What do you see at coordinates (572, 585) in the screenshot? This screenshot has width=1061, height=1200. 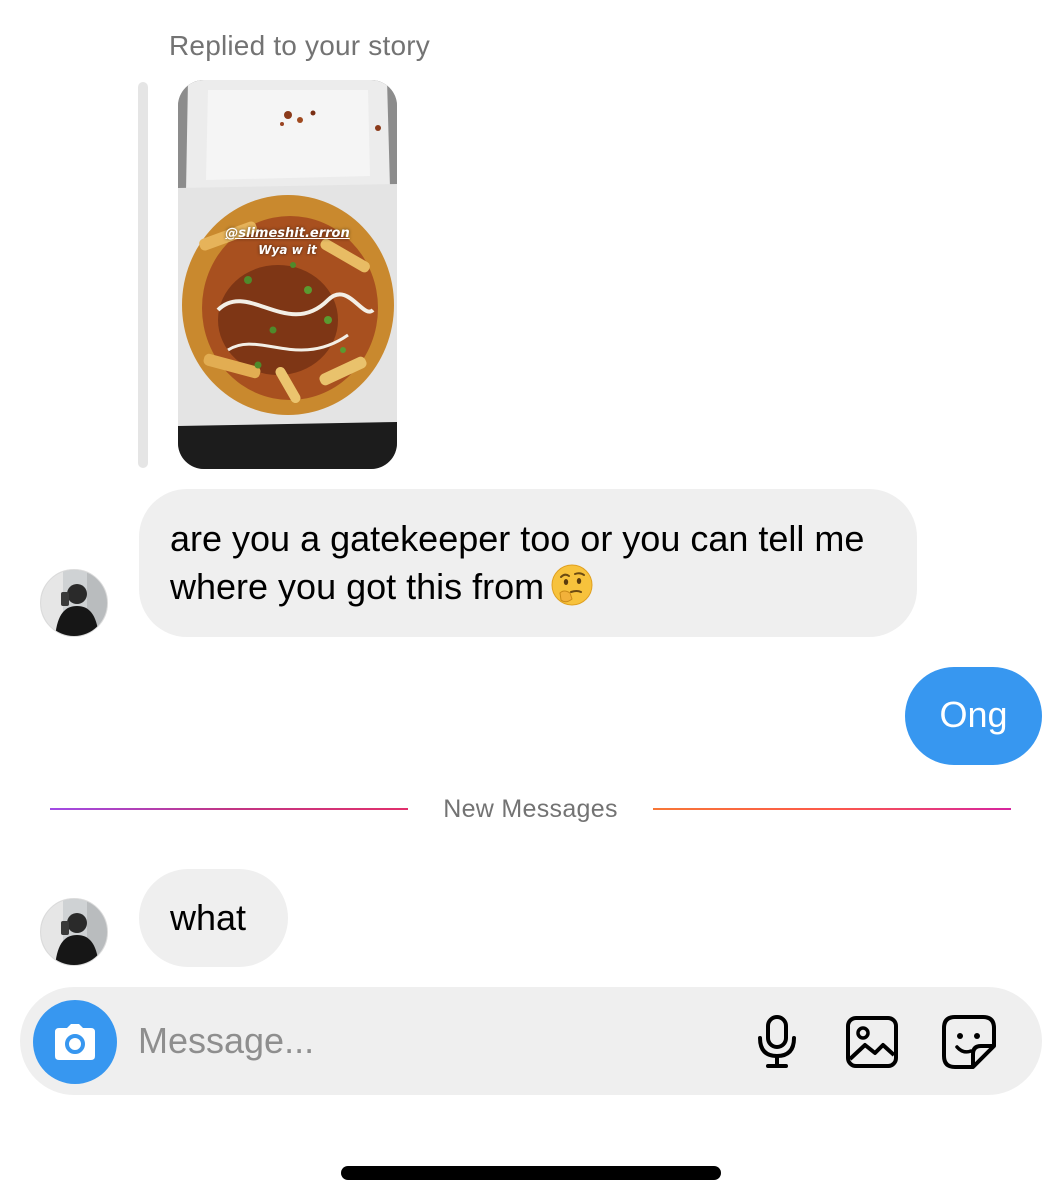 I see `thinking-face-icon` at bounding box center [572, 585].